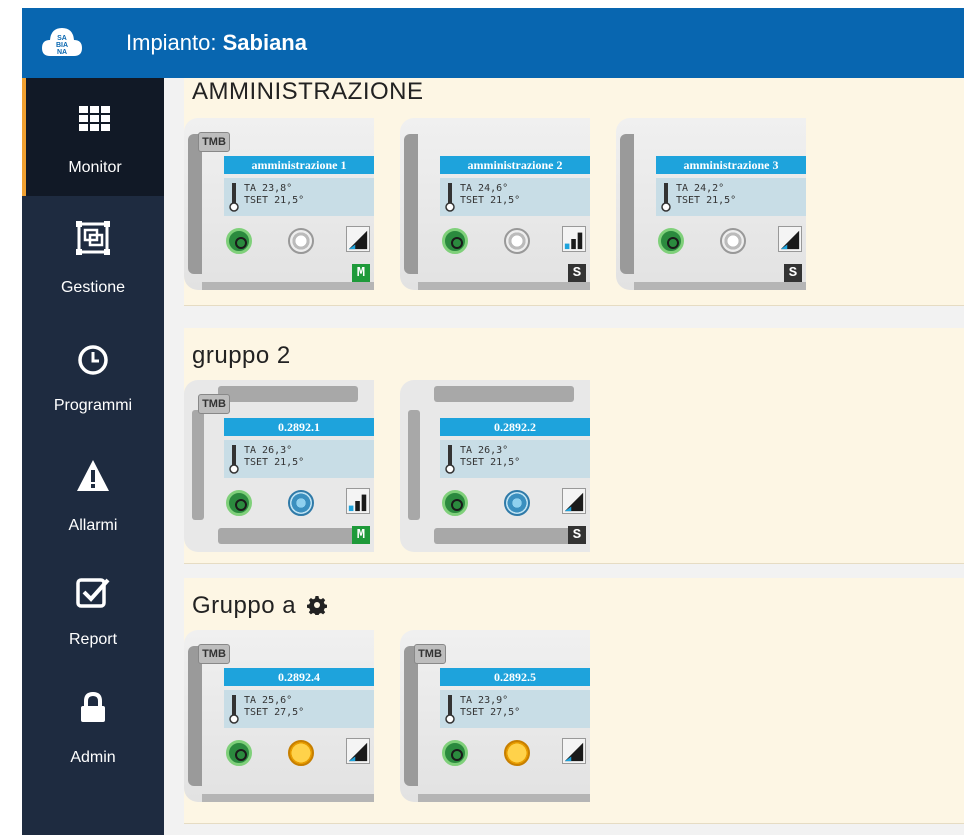 The image size is (964, 835). I want to click on sidebar-item-report: Report, so click(93, 609).